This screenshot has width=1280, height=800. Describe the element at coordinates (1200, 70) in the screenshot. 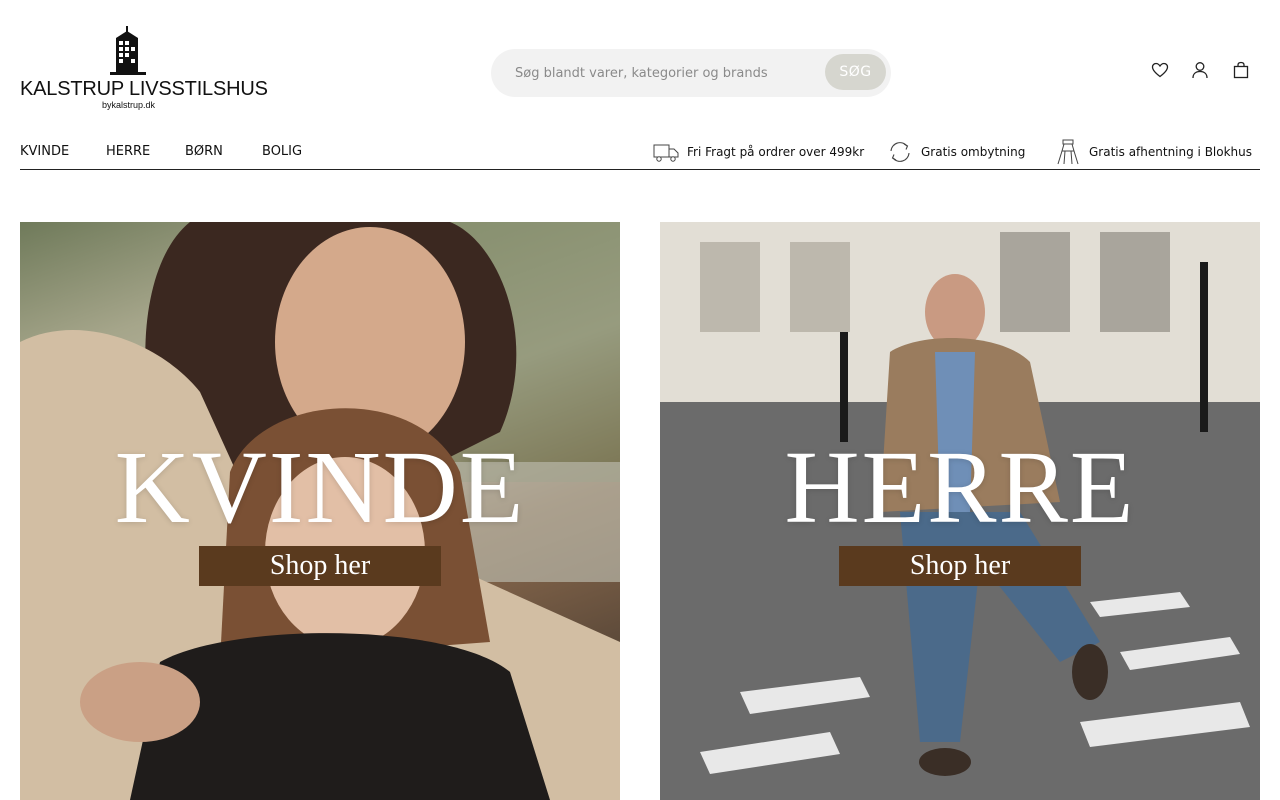

I see `user-icon` at that location.